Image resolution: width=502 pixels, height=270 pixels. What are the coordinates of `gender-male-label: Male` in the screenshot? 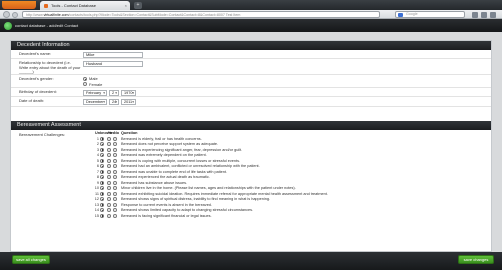 It's located at (93, 78).